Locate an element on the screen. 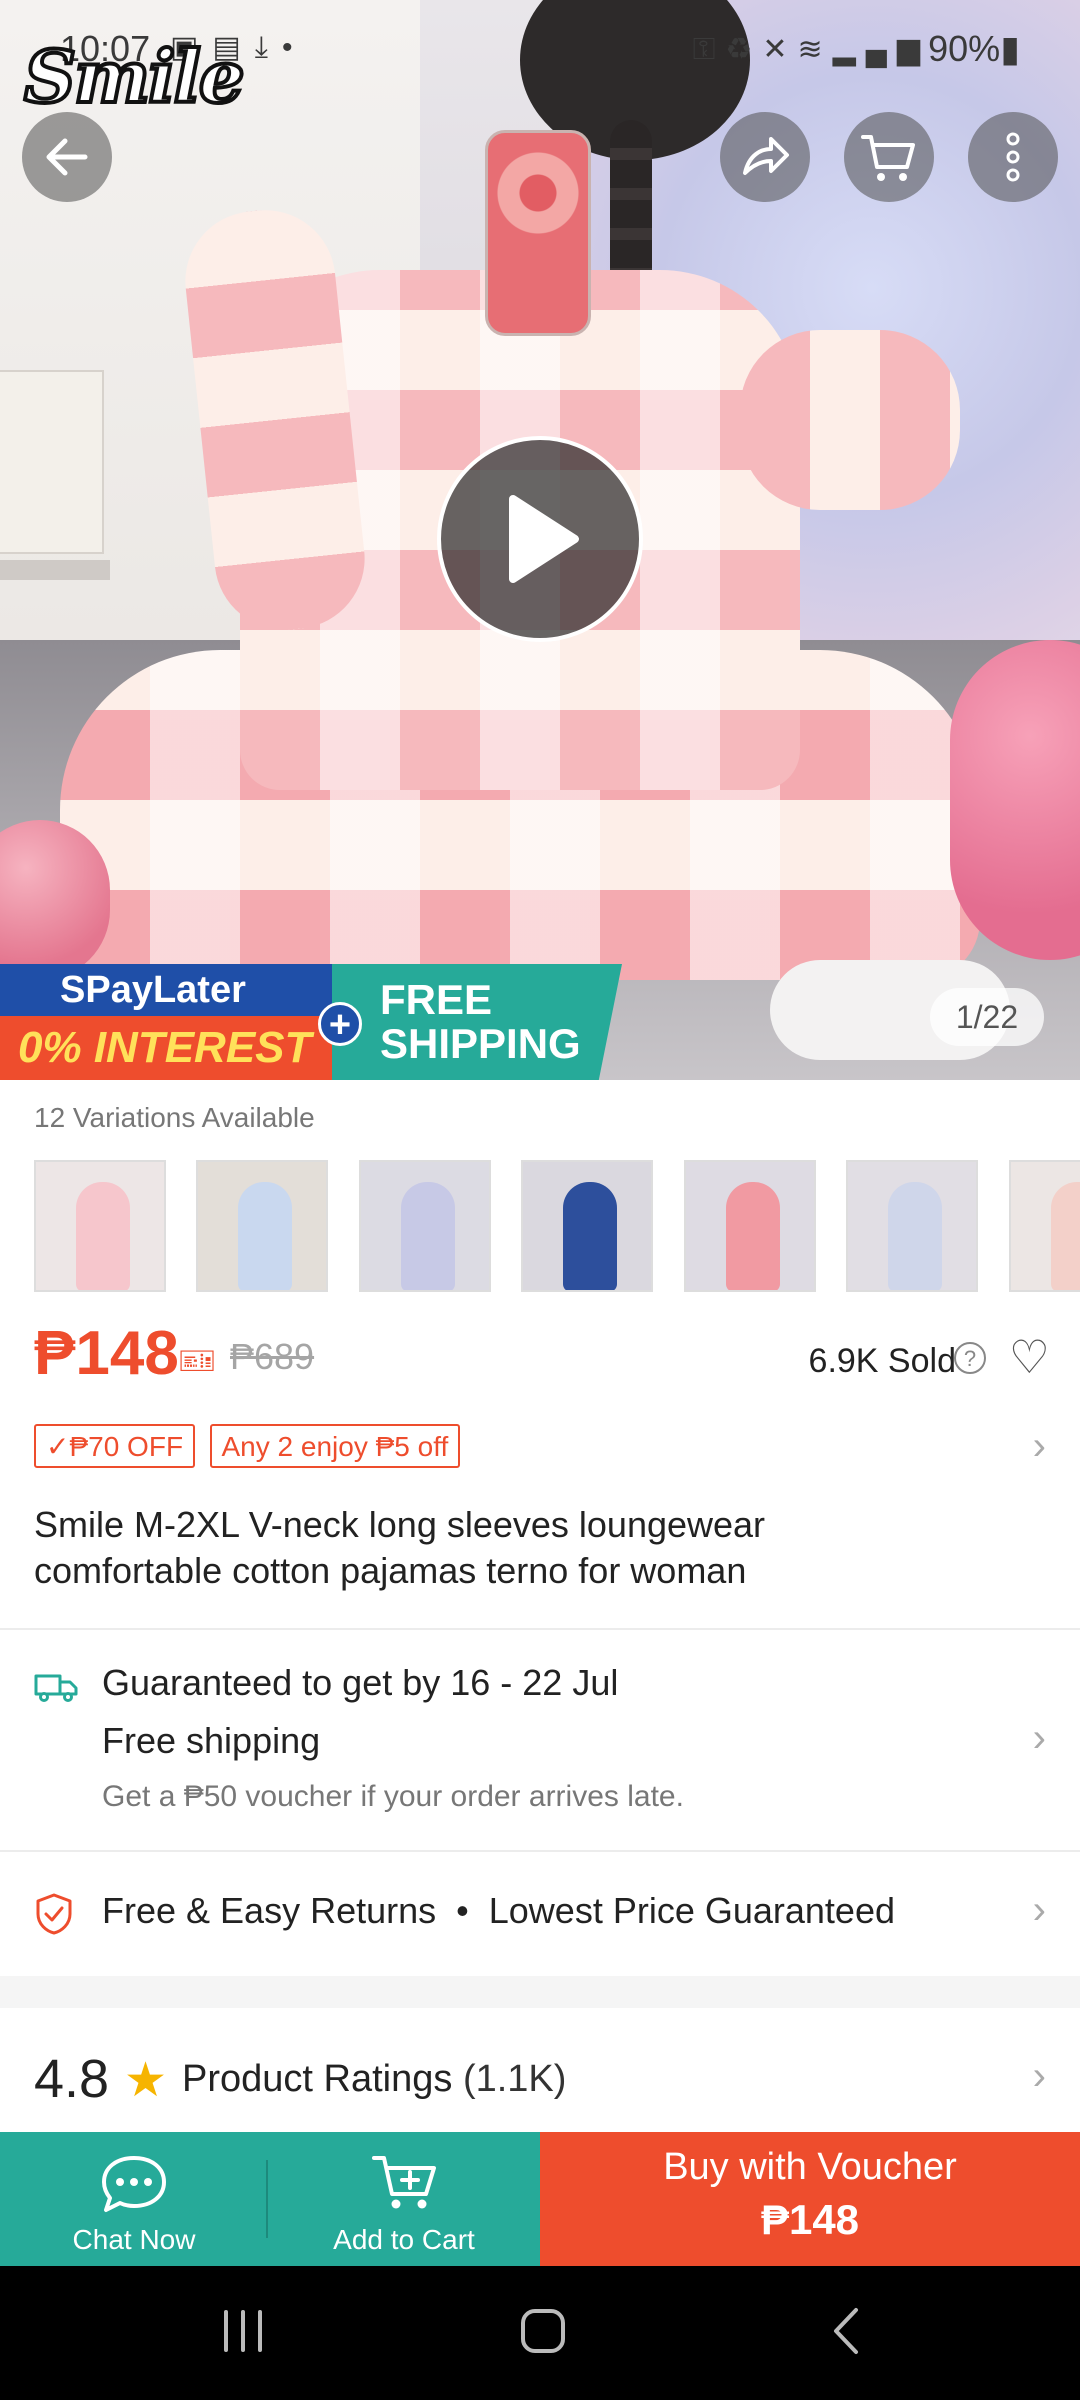  home-icon is located at coordinates (543, 2331).